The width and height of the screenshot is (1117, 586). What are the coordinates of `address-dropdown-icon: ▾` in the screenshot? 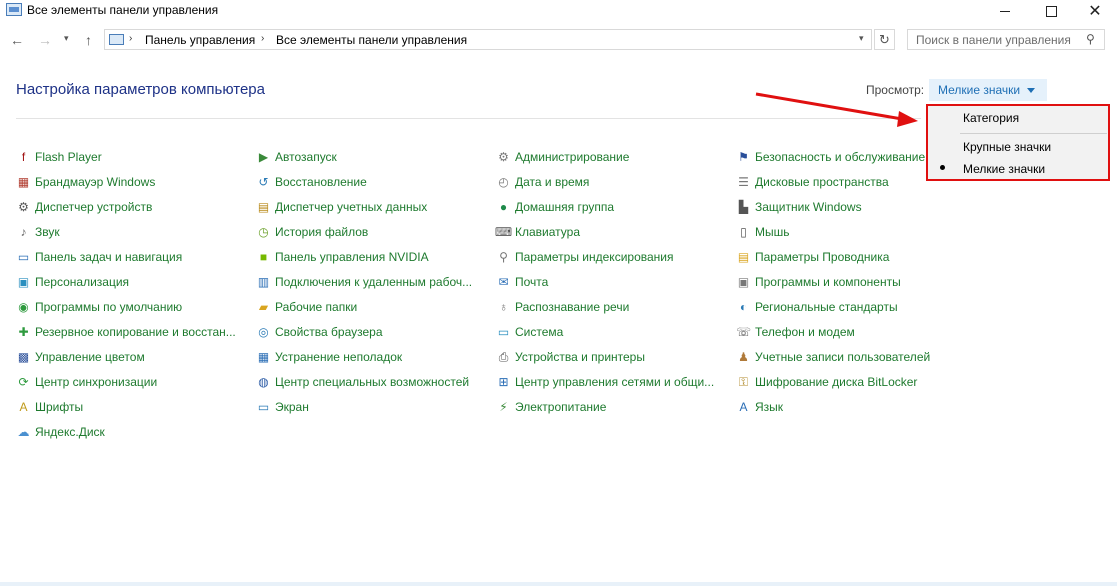 It's located at (861, 38).